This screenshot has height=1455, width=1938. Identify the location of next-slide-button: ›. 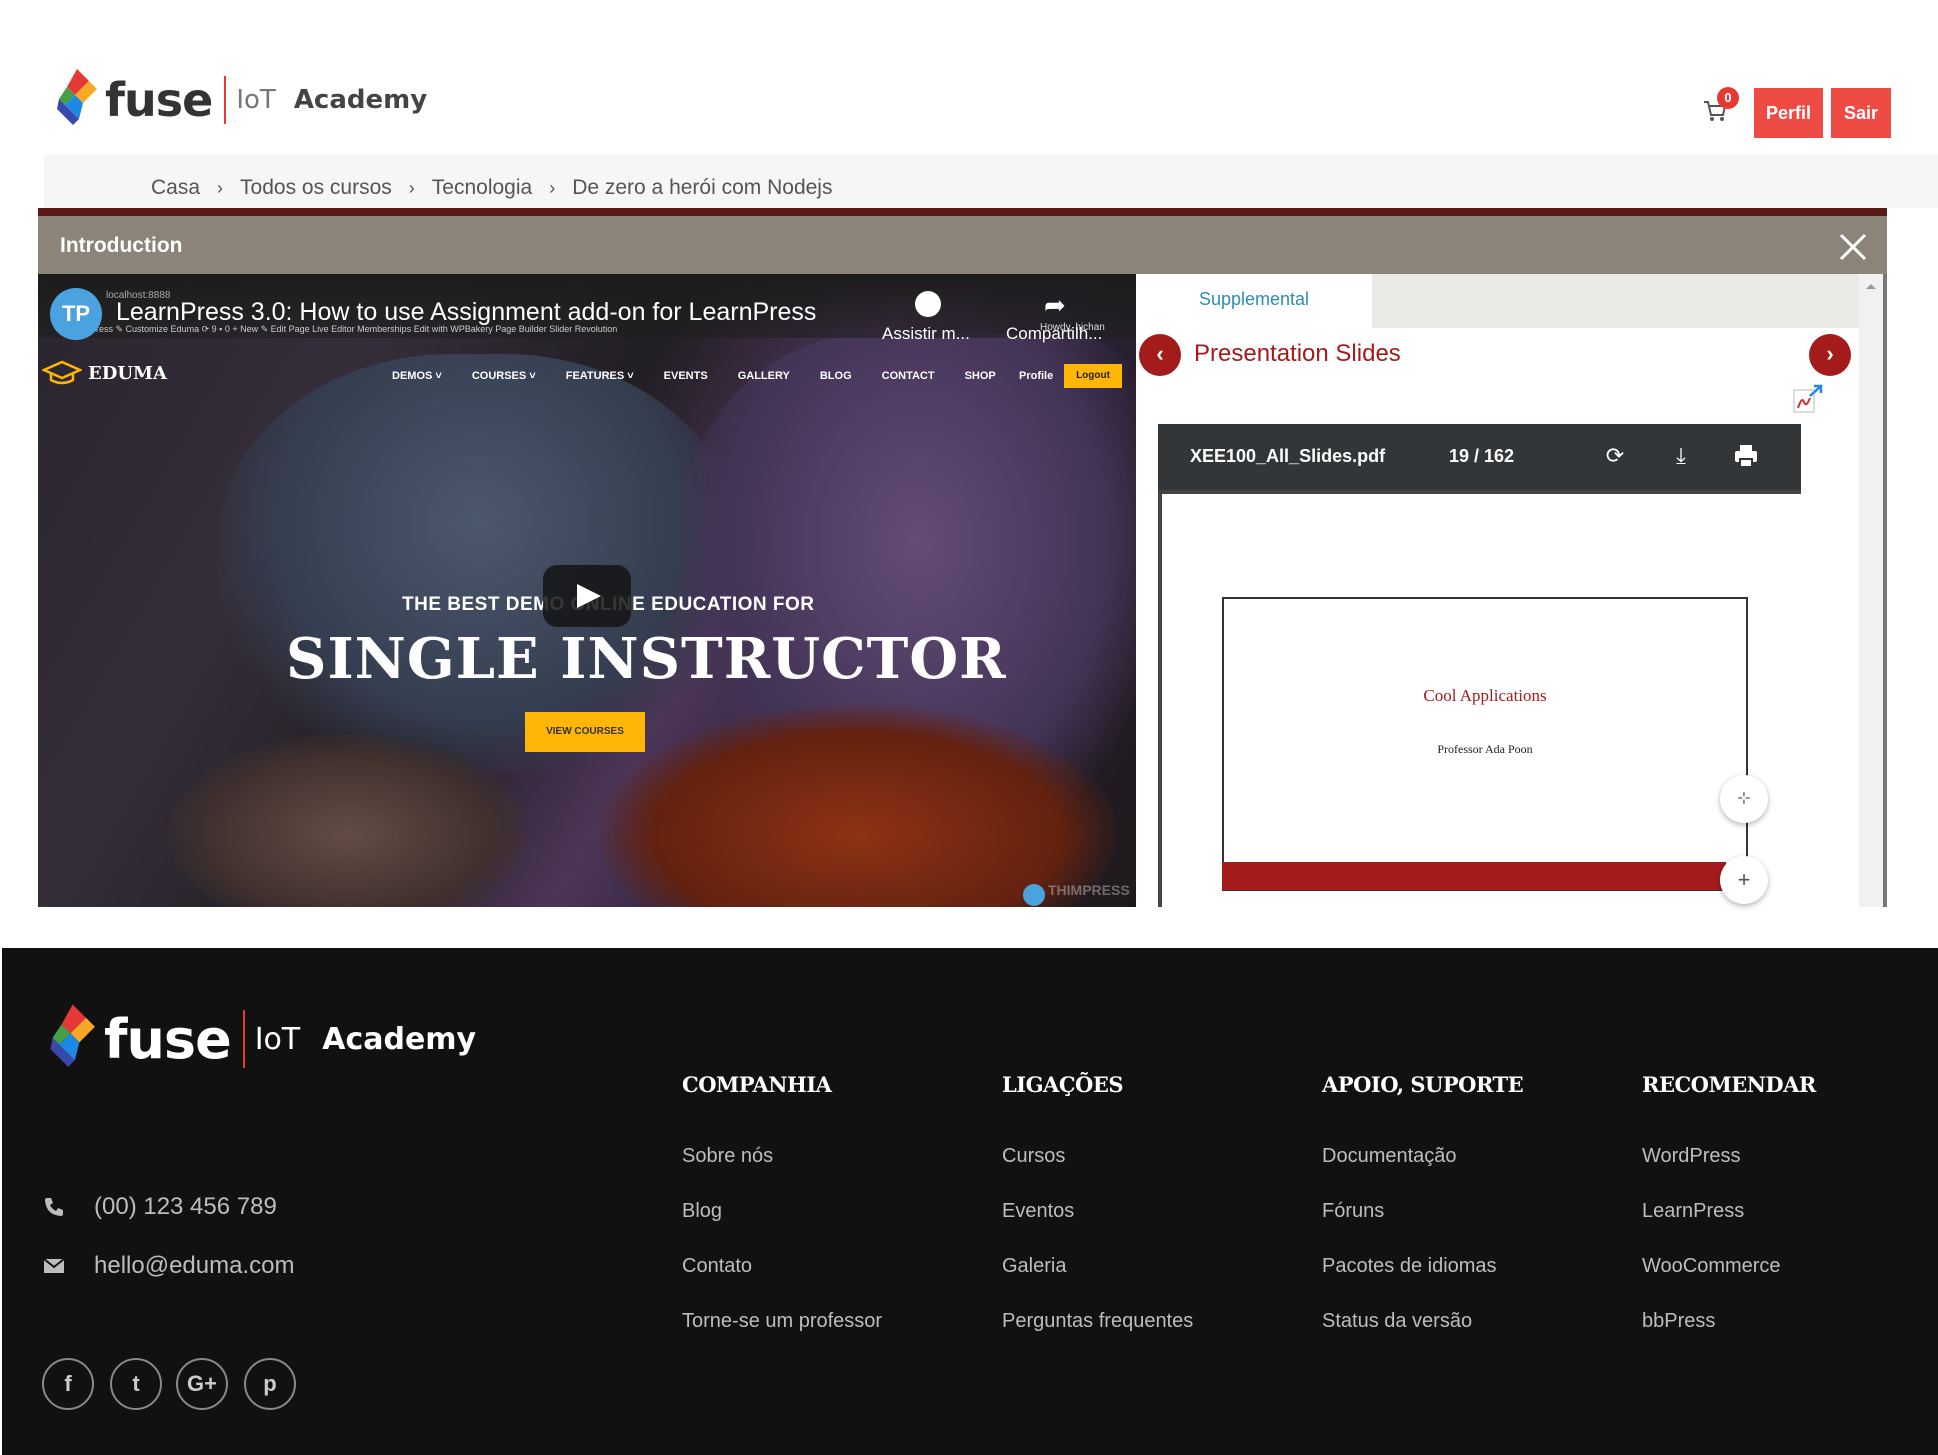
(1830, 355).